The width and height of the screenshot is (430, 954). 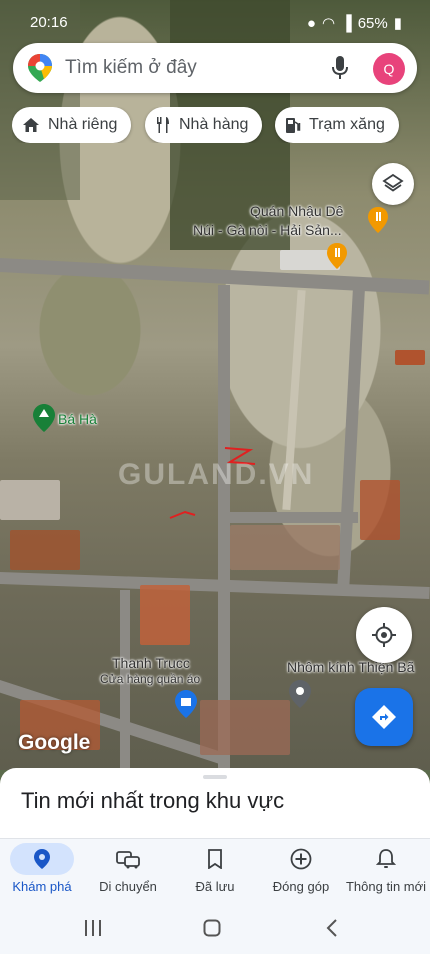 I want to click on chip-home: Nhà riêng, so click(x=72, y=125).